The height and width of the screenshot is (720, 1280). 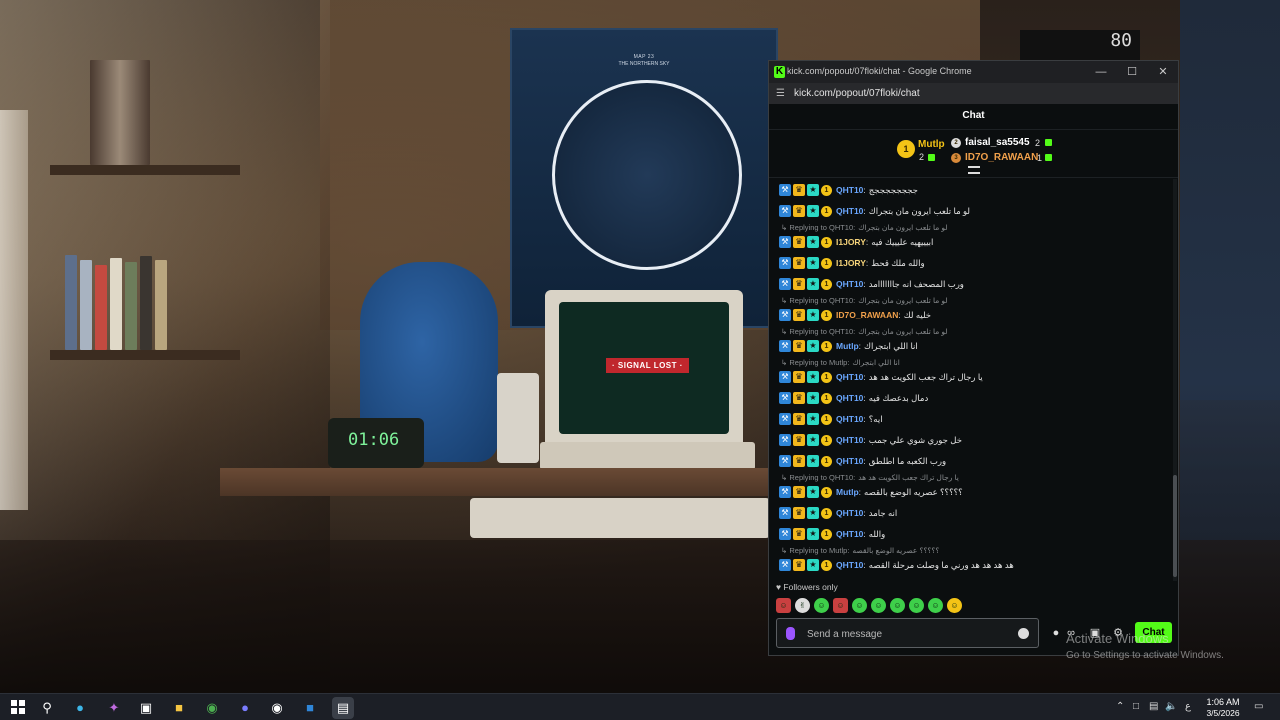 I want to click on site-info-icon: ☰, so click(x=780, y=93).